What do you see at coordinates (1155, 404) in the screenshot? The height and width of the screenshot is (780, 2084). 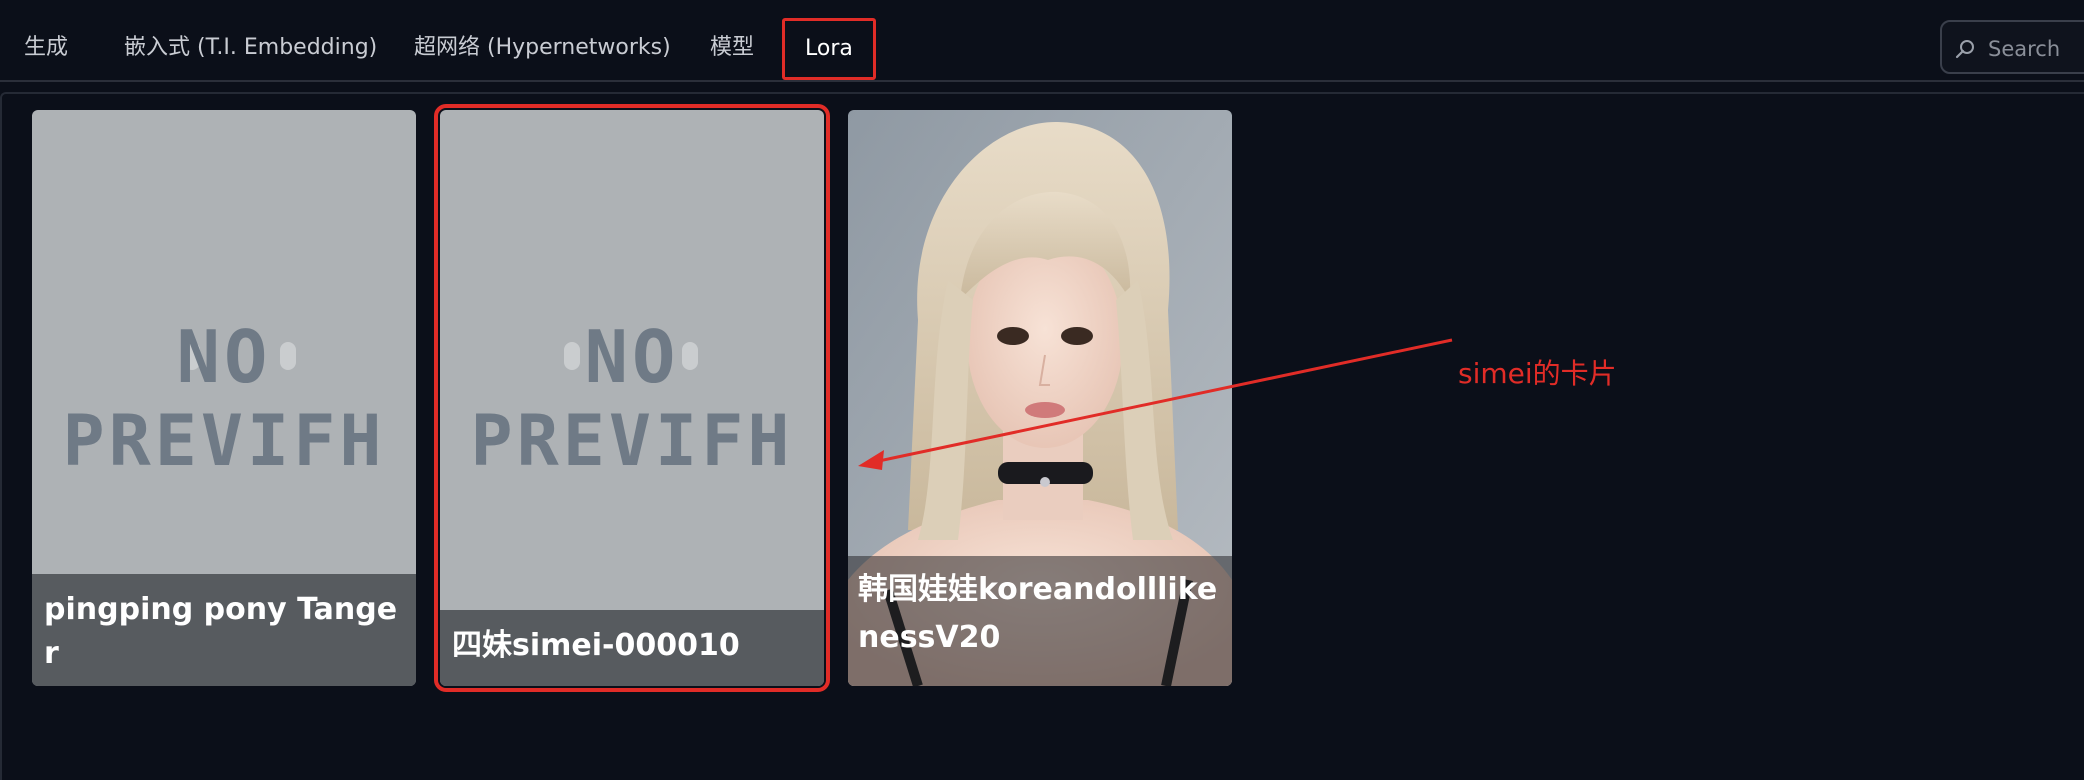 I see `annotation-arrow` at bounding box center [1155, 404].